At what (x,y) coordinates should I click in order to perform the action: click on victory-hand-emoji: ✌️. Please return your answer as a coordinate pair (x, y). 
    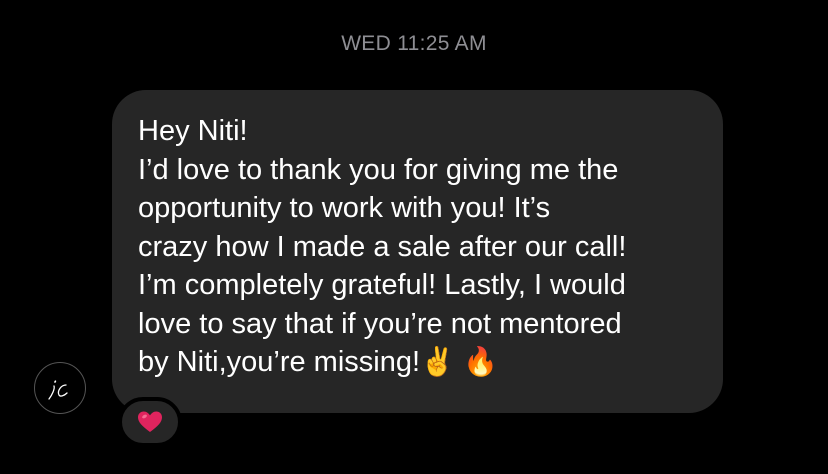
    Looking at the image, I should click on (437, 361).